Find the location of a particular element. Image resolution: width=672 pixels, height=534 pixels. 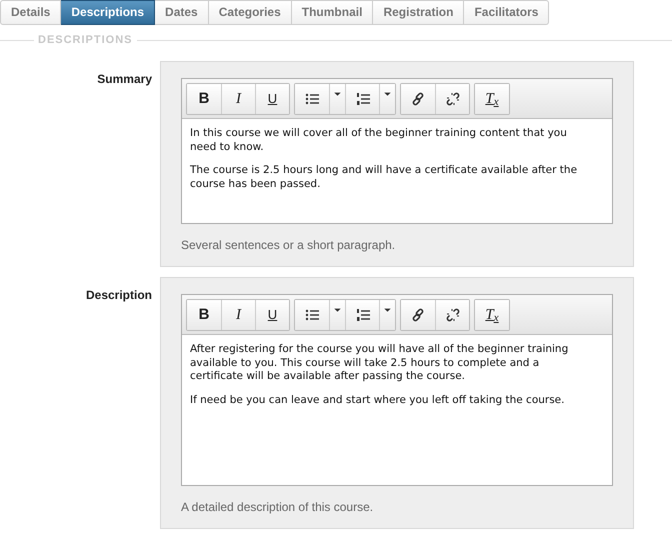

tab: Facilitators is located at coordinates (507, 12).